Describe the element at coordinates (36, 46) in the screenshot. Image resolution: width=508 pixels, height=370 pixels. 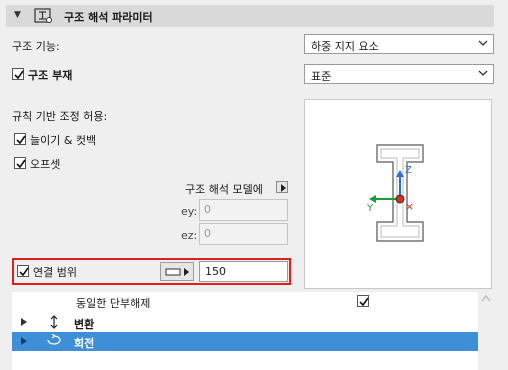
I see `structural-function-label: 구조 기능:` at that location.